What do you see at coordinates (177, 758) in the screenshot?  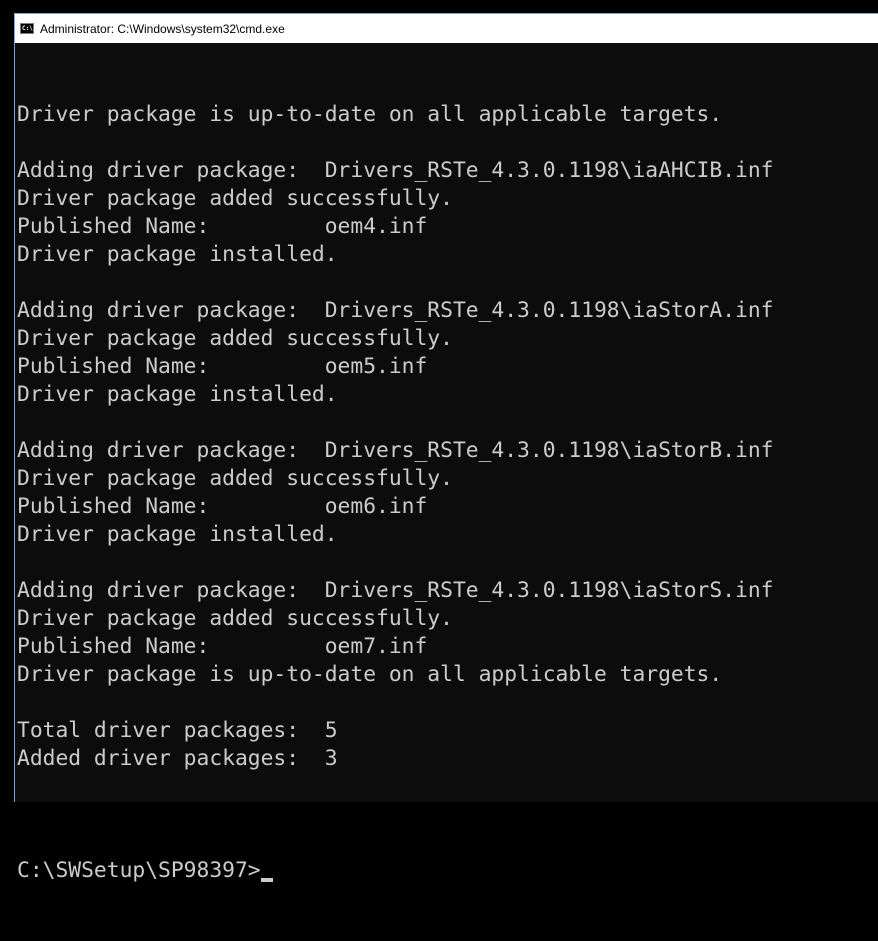 I see `console-line: Added driver packages: 3` at bounding box center [177, 758].